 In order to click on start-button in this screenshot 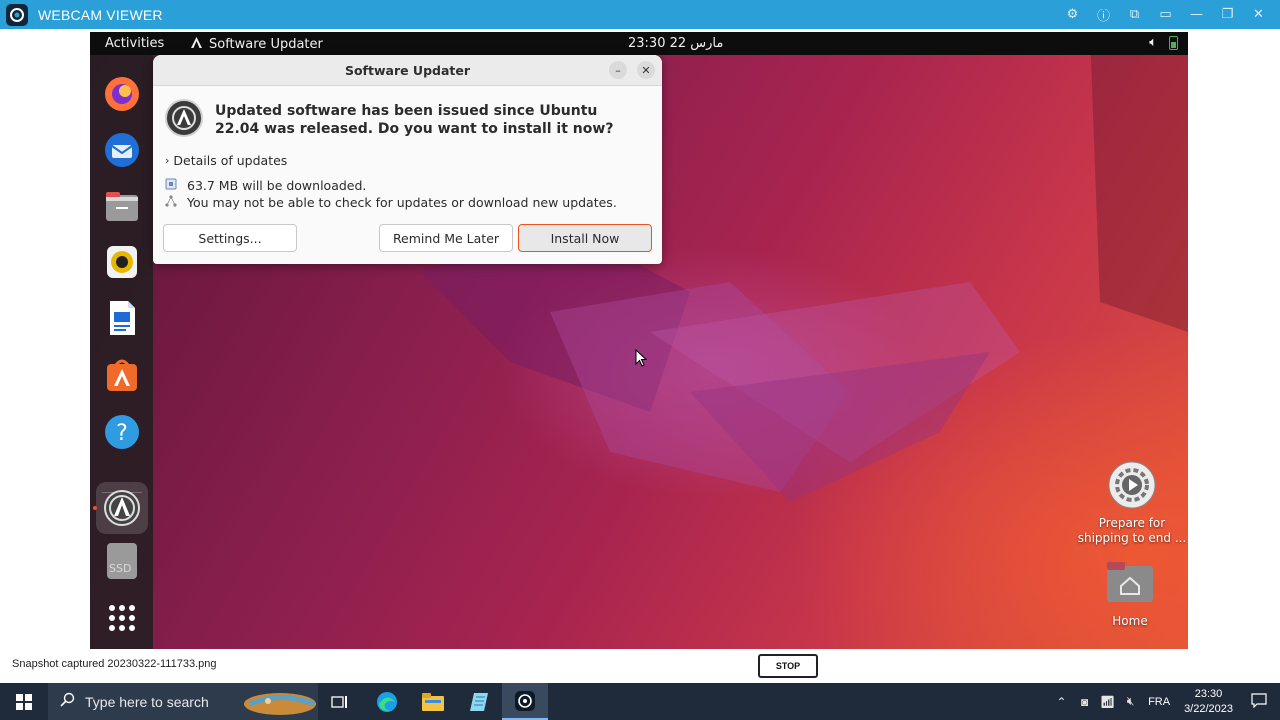, I will do `click(24, 701)`.